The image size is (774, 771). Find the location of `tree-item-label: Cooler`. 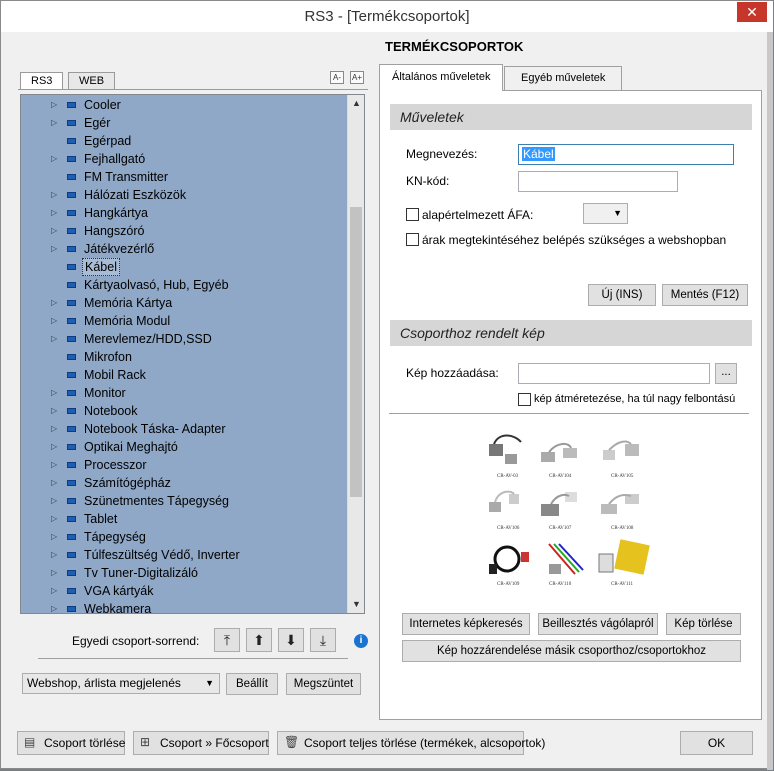

tree-item-label: Cooler is located at coordinates (102, 105).